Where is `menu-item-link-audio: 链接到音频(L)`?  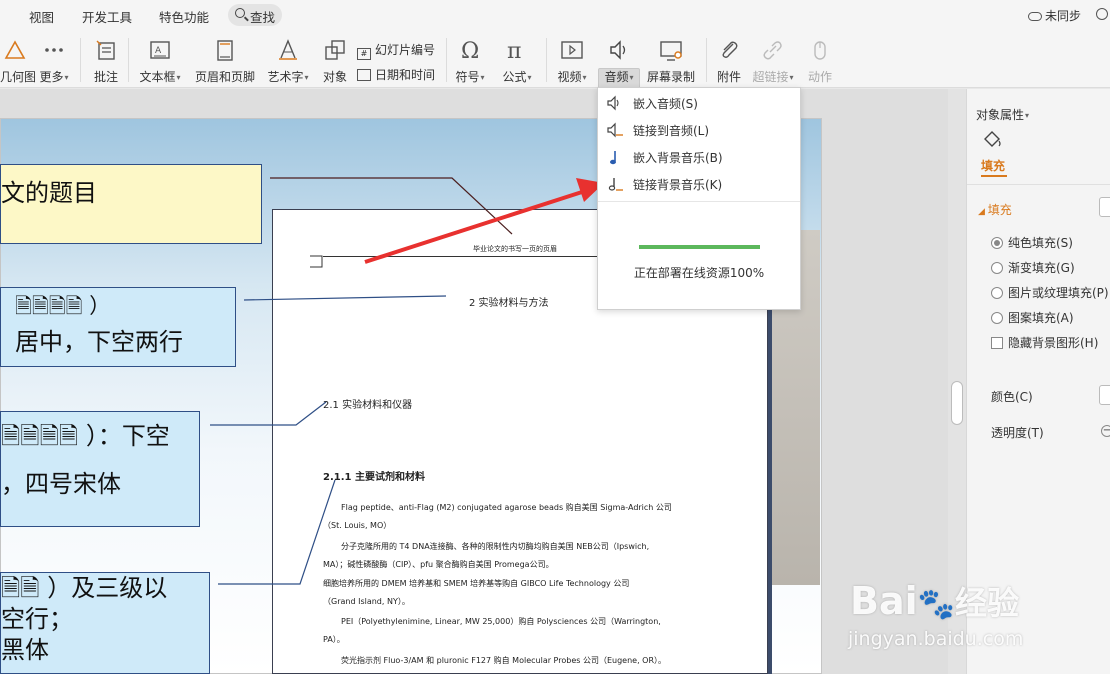
menu-item-link-audio: 链接到音频(L) is located at coordinates (699, 129).